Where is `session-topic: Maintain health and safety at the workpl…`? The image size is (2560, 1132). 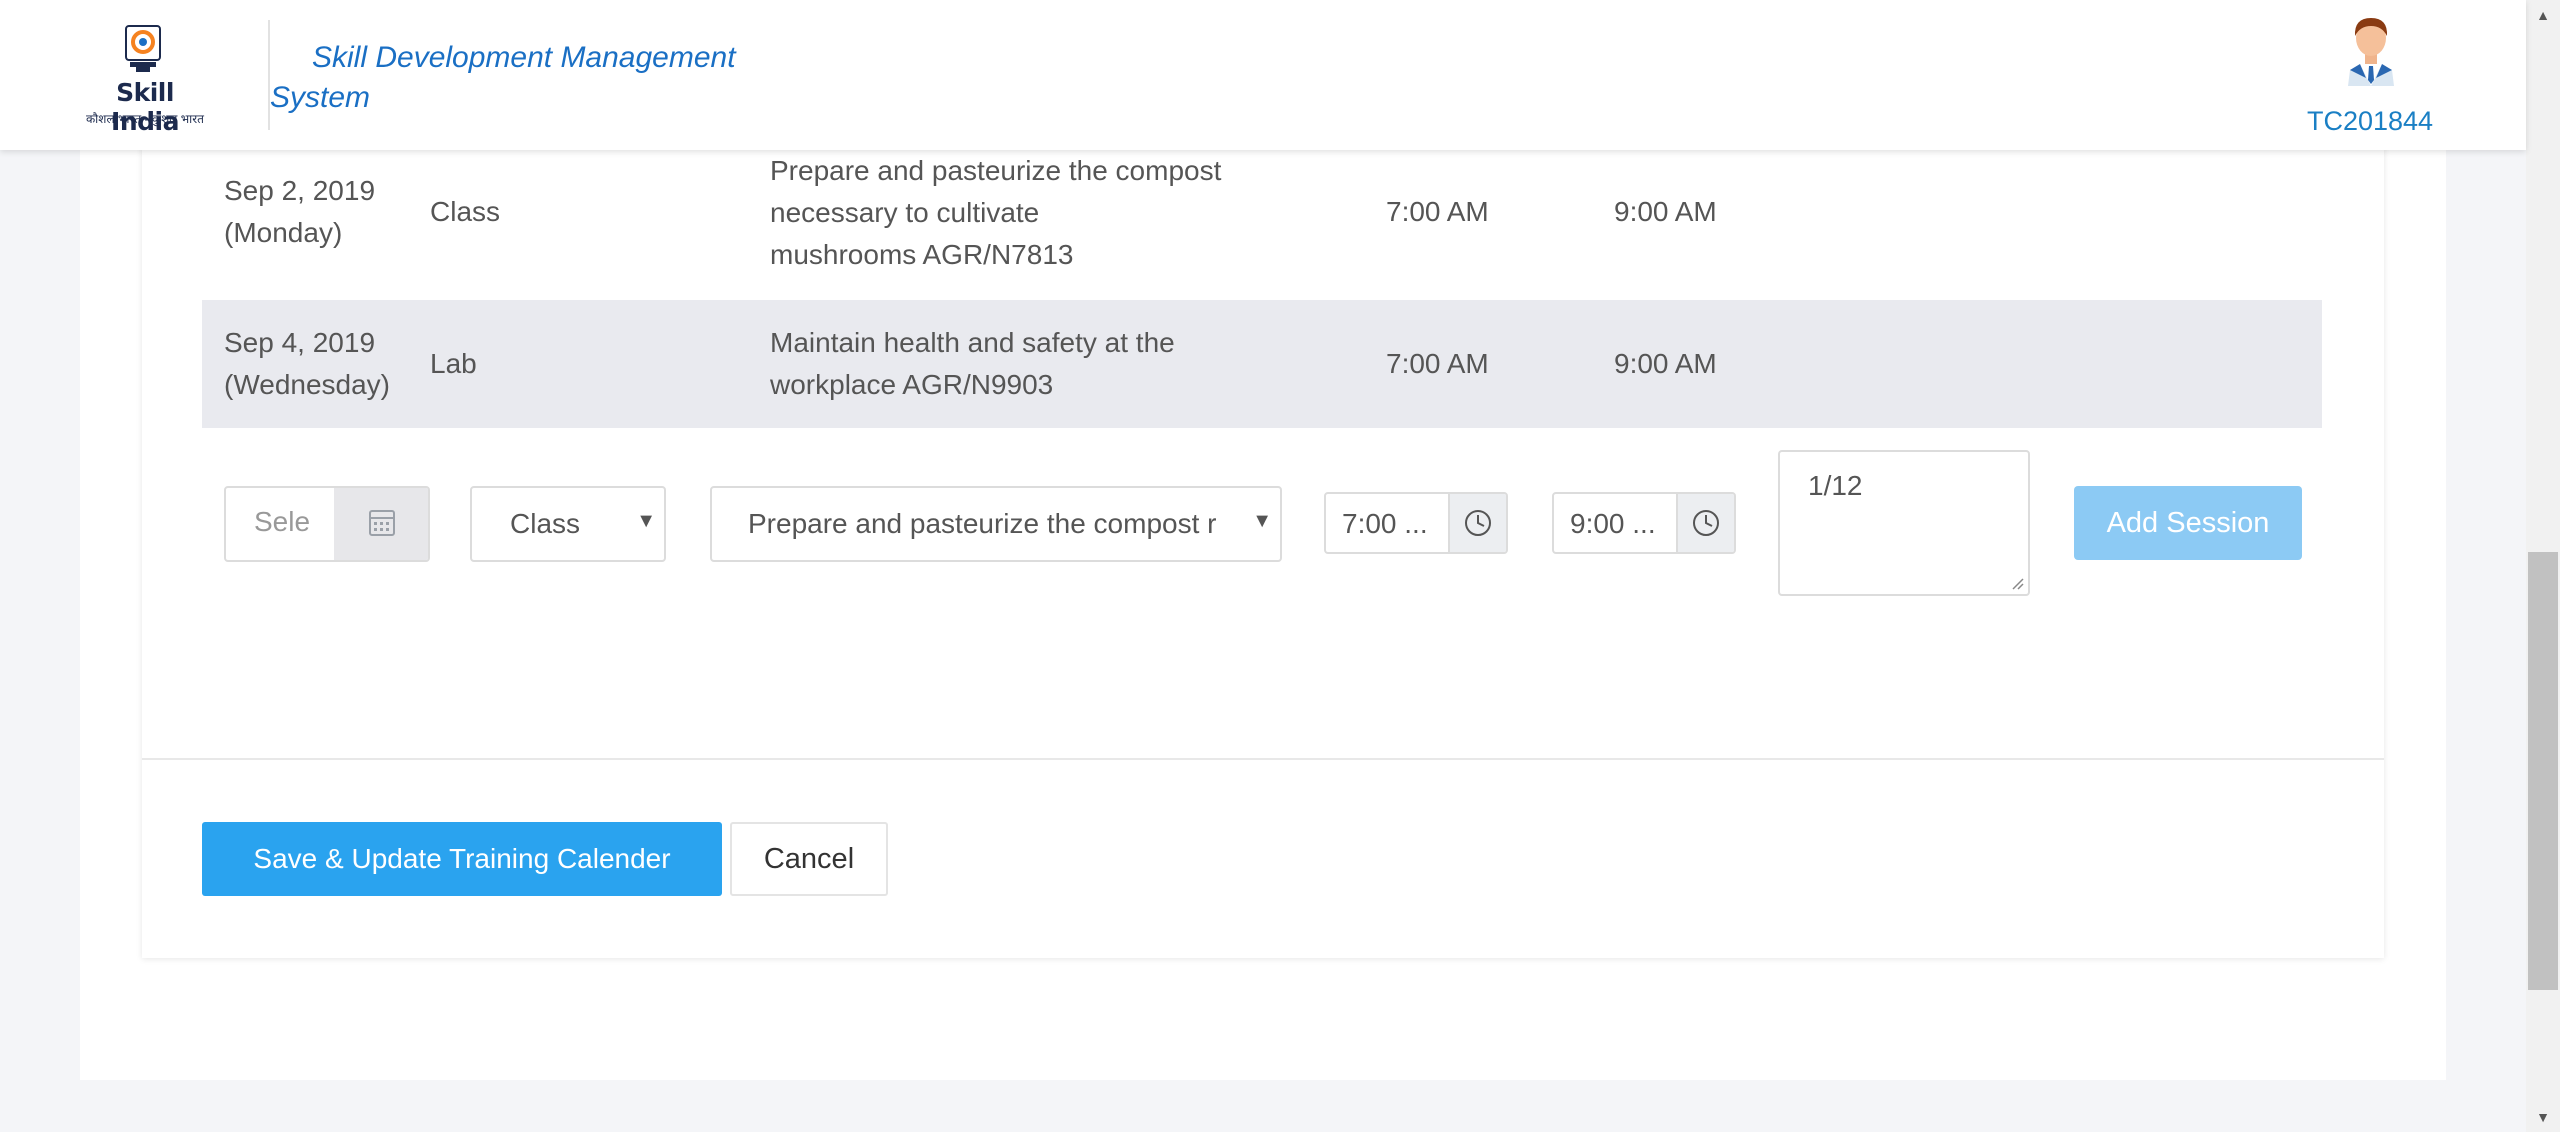 session-topic: Maintain health and safety at the workpl… is located at coordinates (972, 364).